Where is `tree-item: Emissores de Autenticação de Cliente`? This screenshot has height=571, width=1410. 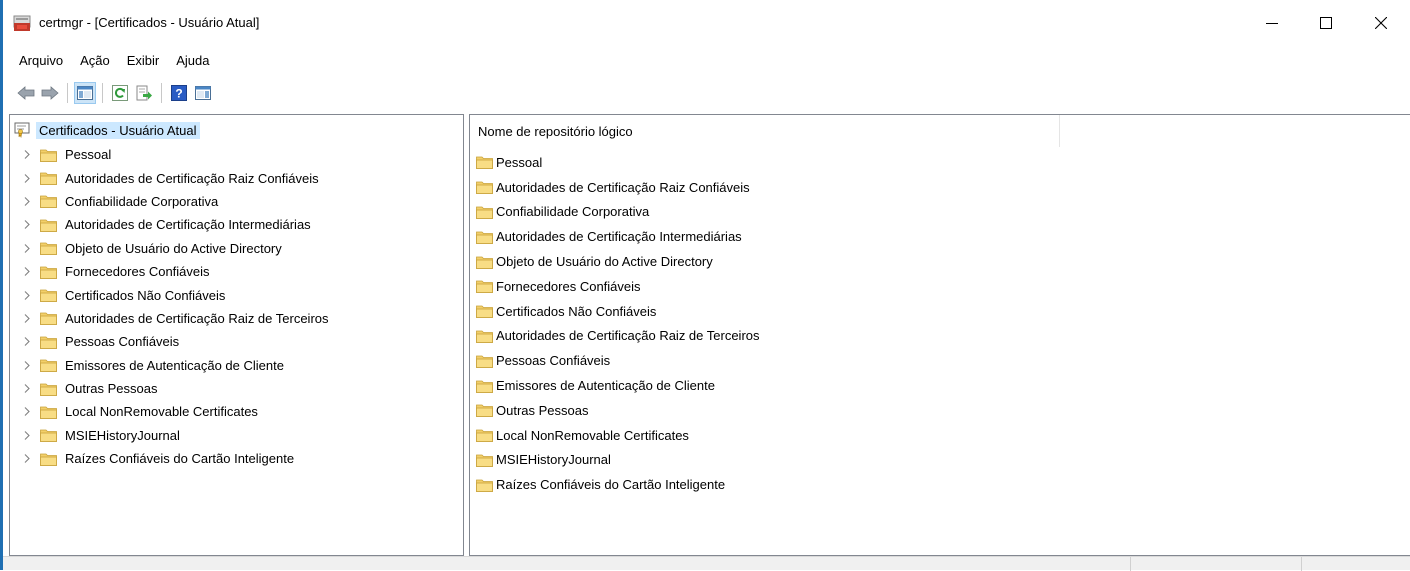
tree-item: Emissores de Autenticação de Cliente is located at coordinates (236, 365).